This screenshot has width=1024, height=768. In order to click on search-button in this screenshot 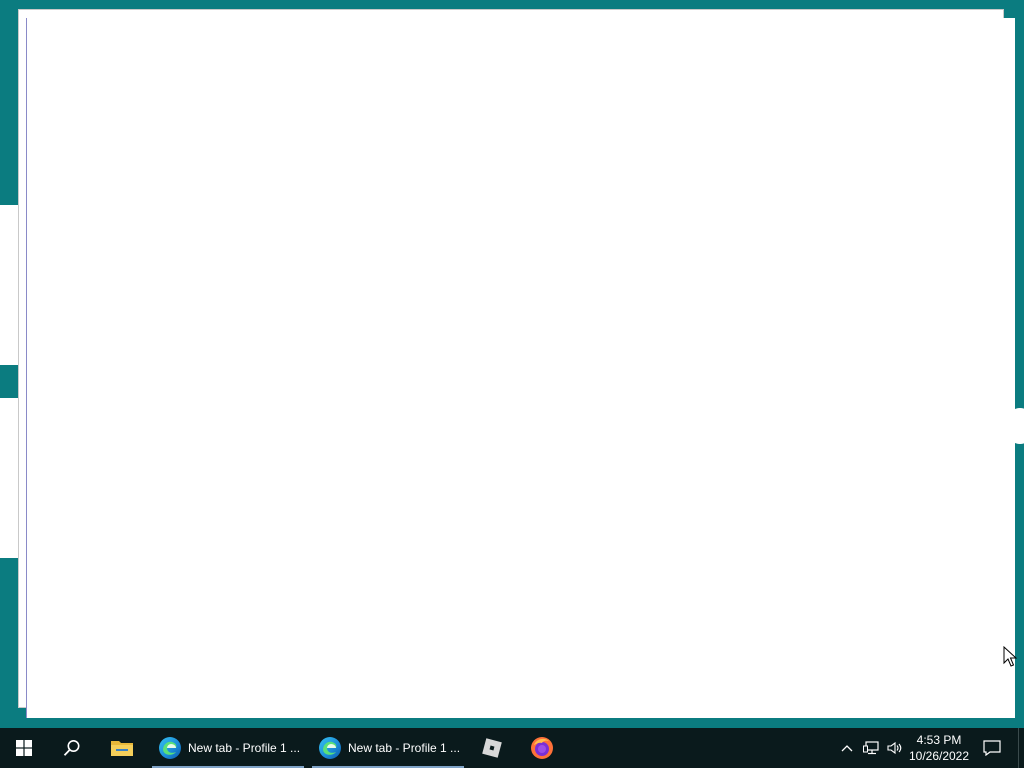, I will do `click(72, 748)`.